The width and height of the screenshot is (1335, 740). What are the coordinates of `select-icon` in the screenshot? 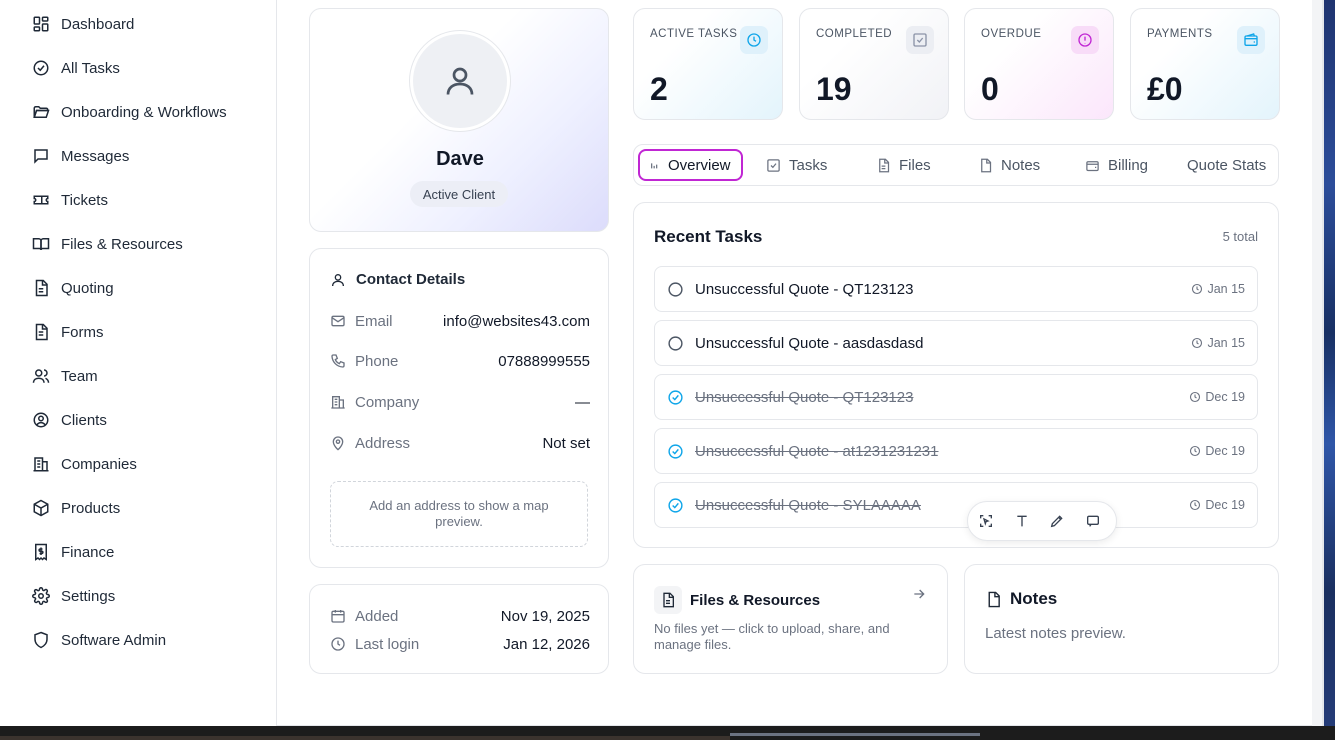 It's located at (987, 522).